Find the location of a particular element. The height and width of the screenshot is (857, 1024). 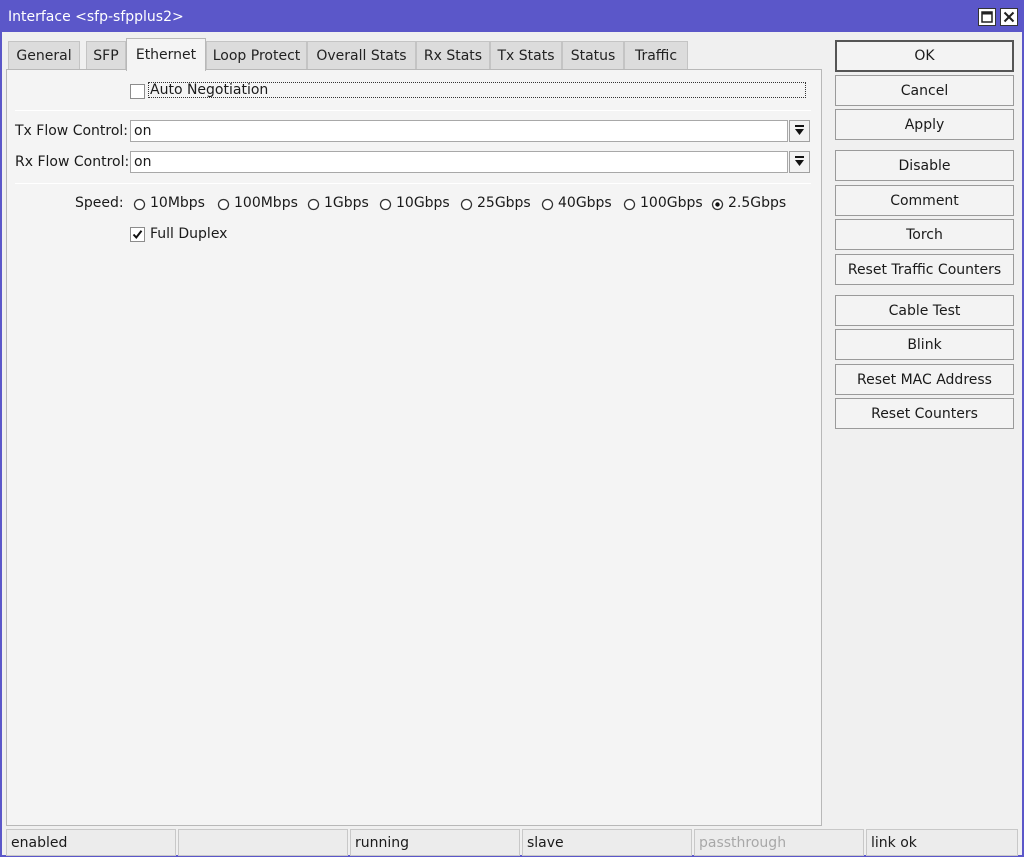

tx-flow-control-field: on is located at coordinates (459, 131).